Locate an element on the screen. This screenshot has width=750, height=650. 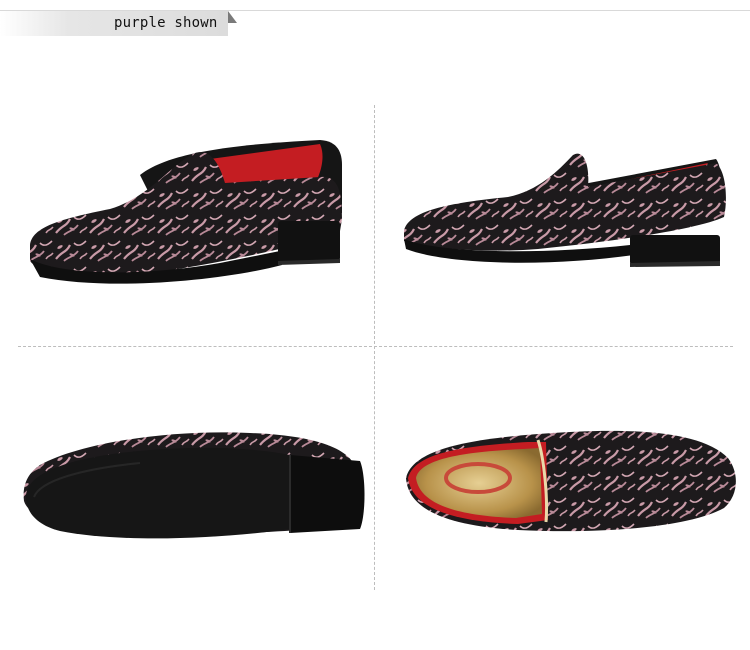
caption-corner-icon is located at coordinates (232, 17).